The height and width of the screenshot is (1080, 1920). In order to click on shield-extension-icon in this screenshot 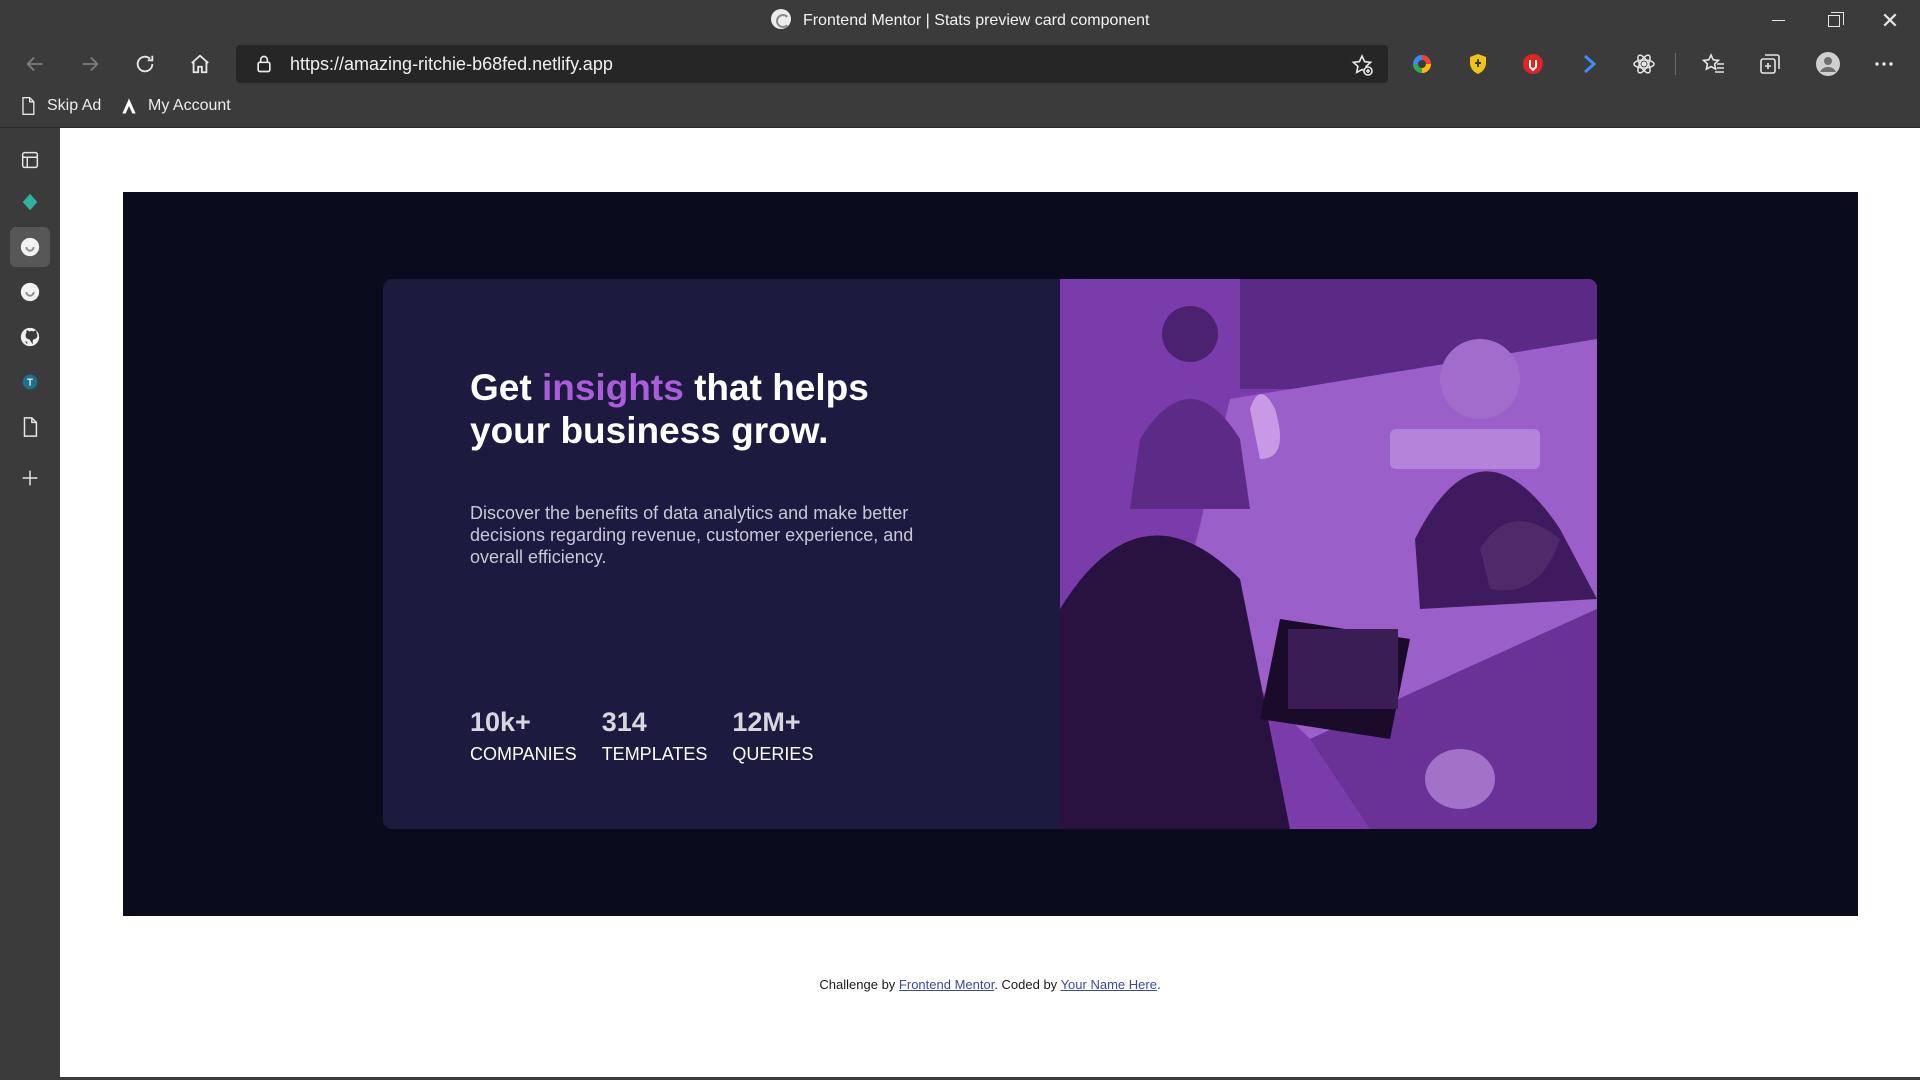, I will do `click(1478, 64)`.